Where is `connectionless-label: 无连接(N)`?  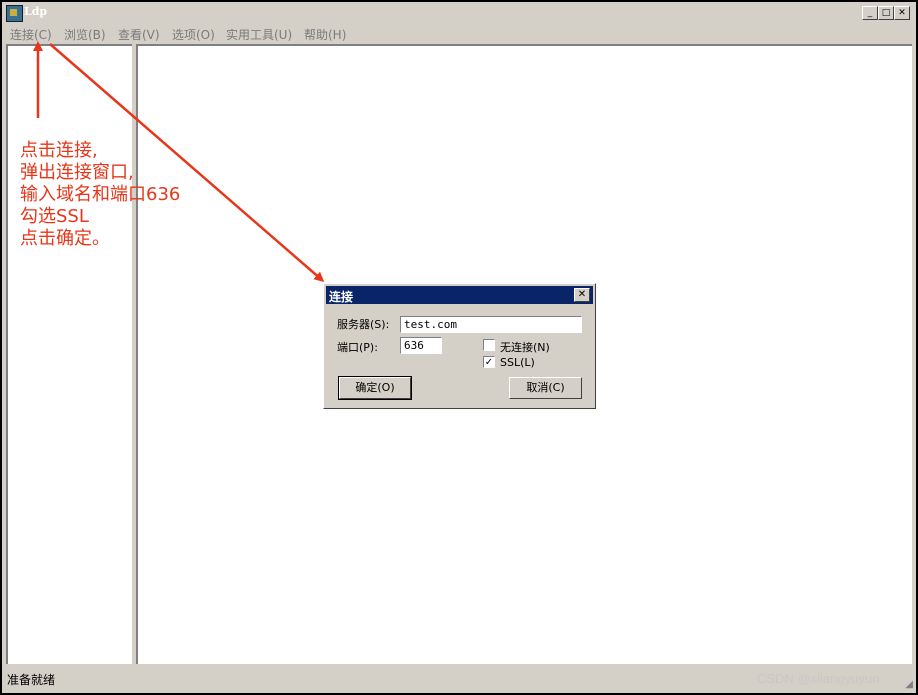
connectionless-label: 无连接(N) is located at coordinates (525, 347).